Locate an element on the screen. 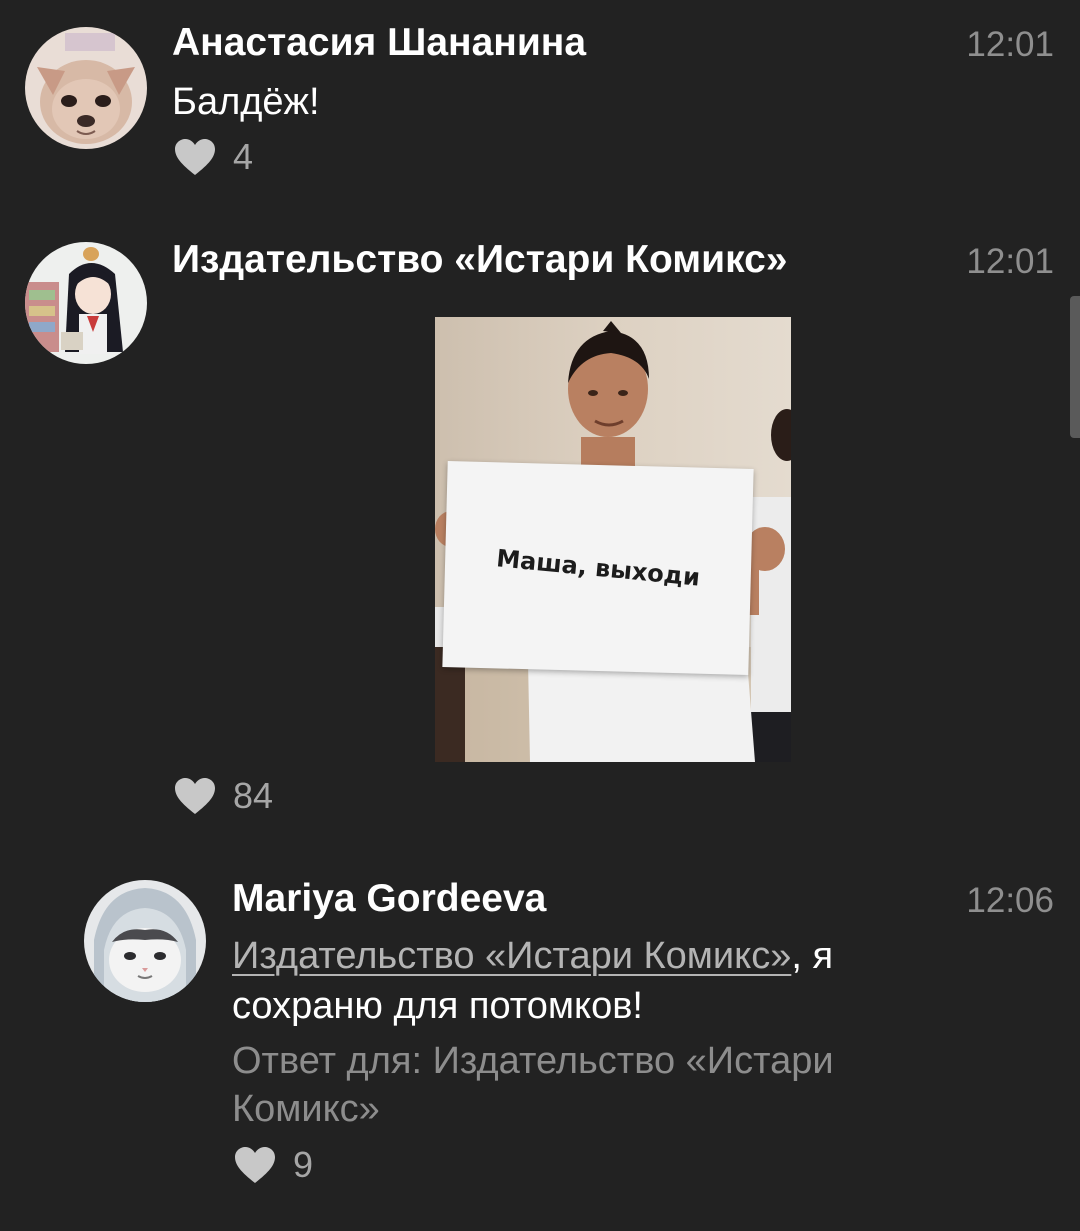 This screenshot has width=1080, height=1231. mention-link: Издательство «Истари Комикс» is located at coordinates (511, 956).